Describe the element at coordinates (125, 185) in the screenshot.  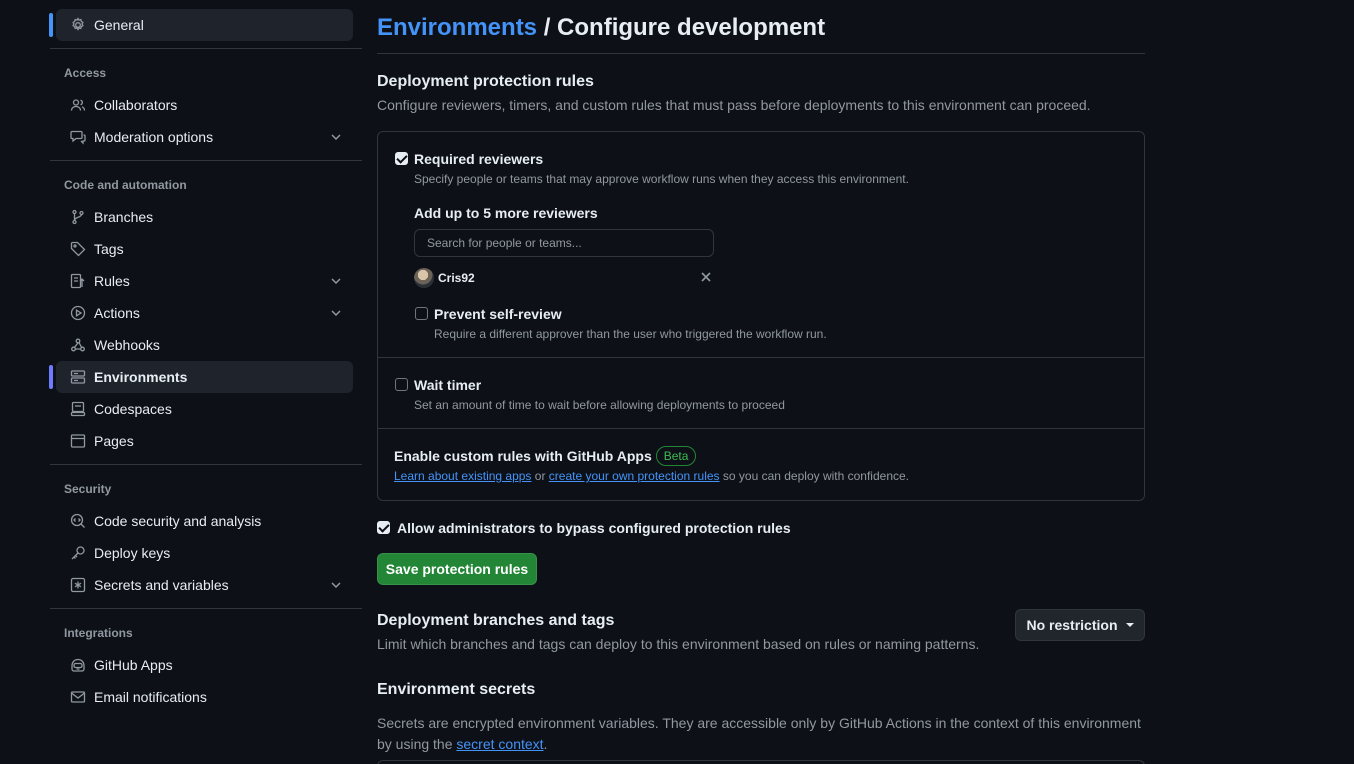
I see `section-heading-code: Code and automation` at that location.